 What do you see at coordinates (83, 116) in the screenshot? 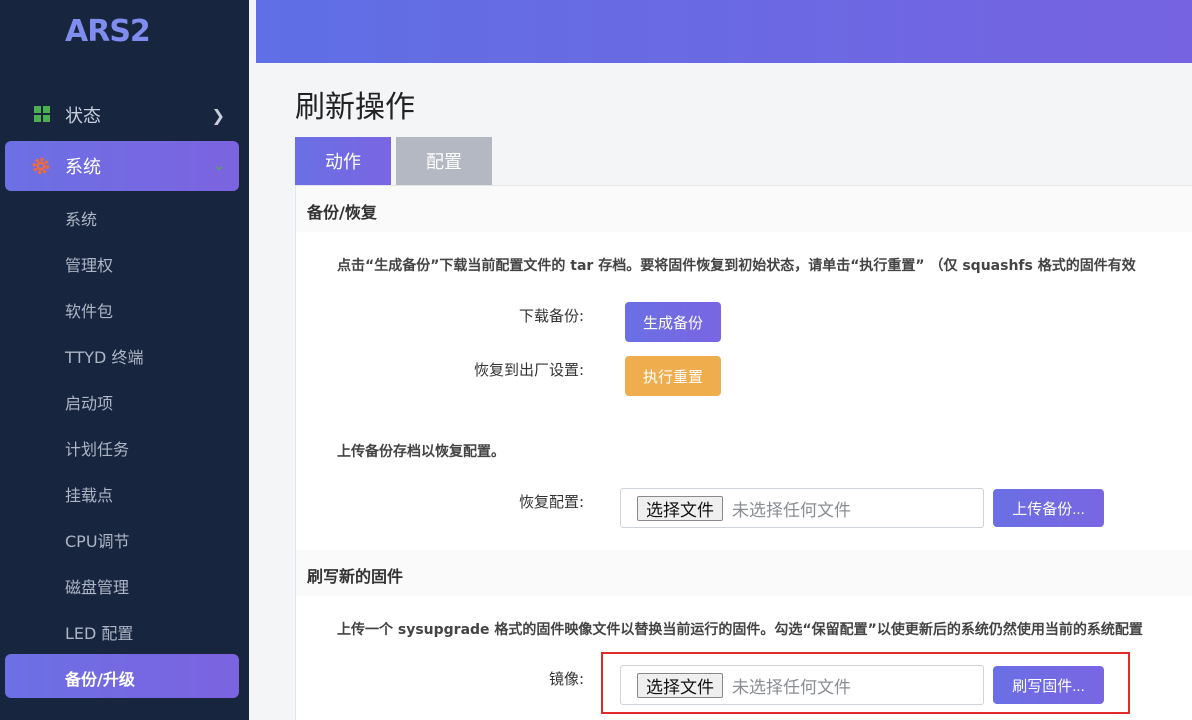
I see `sidebar-item-label: 状态` at bounding box center [83, 116].